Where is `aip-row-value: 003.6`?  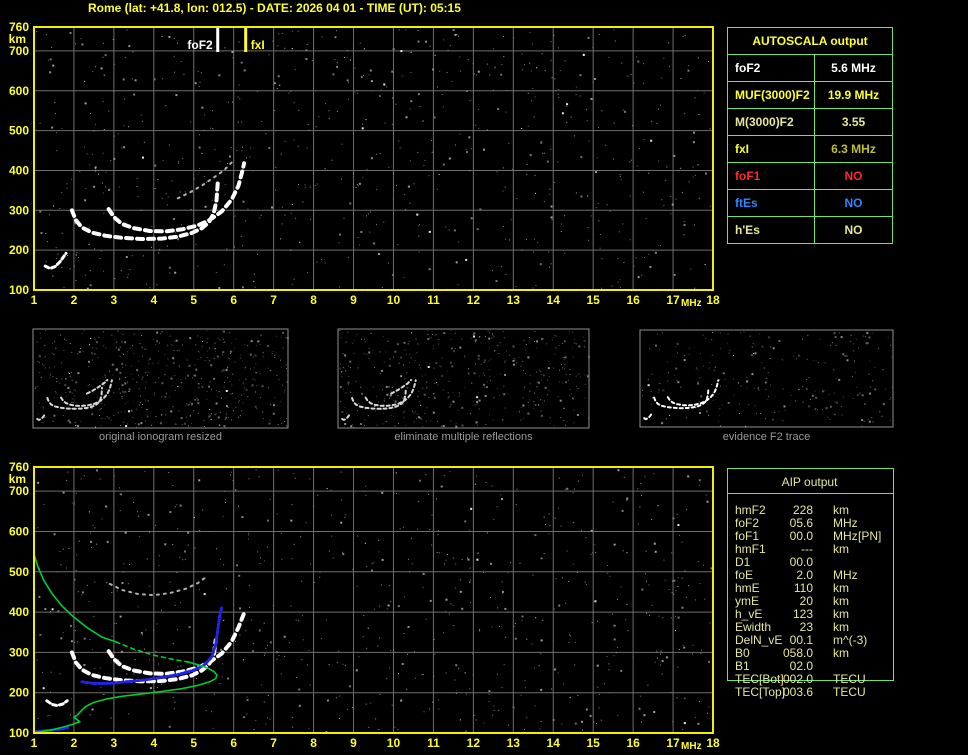
aip-row-value: 003.6 is located at coordinates (797, 692).